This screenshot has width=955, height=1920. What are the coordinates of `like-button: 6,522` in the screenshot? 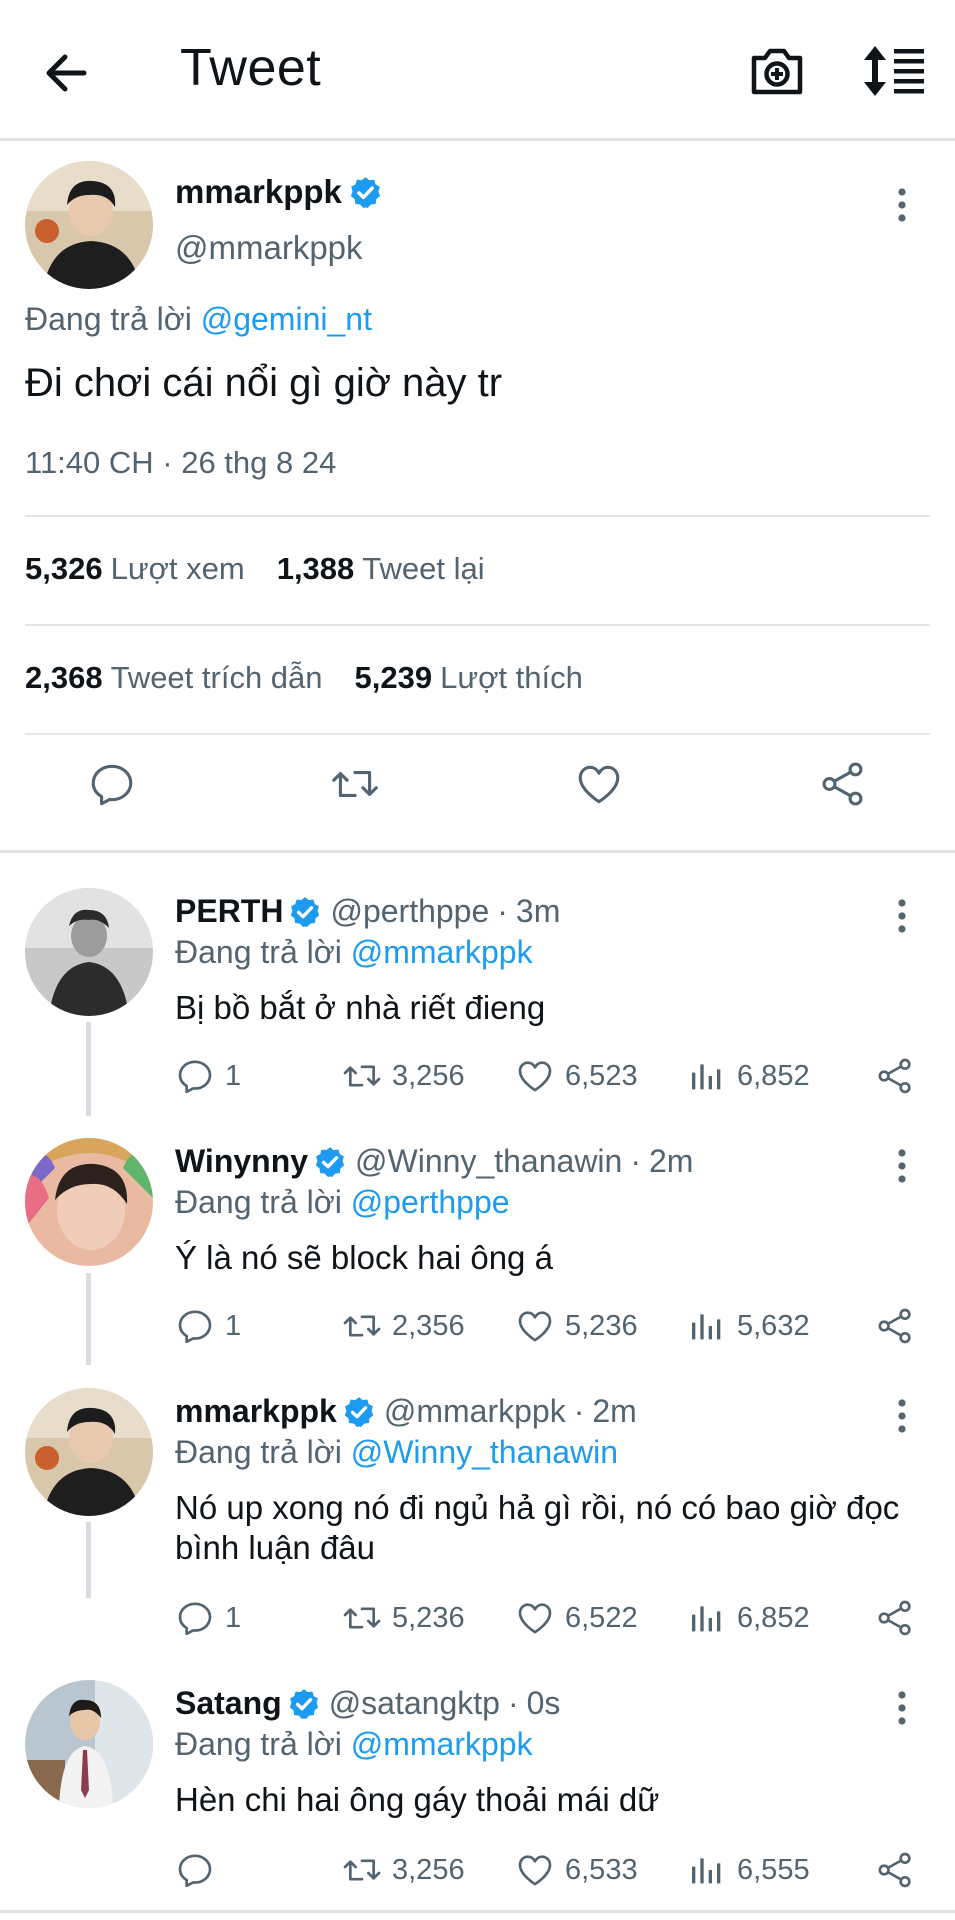 It's located at (576, 1618).